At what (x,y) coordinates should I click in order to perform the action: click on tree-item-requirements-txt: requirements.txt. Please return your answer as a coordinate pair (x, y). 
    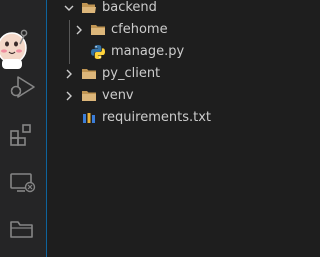
    Looking at the image, I should click on (168, 118).